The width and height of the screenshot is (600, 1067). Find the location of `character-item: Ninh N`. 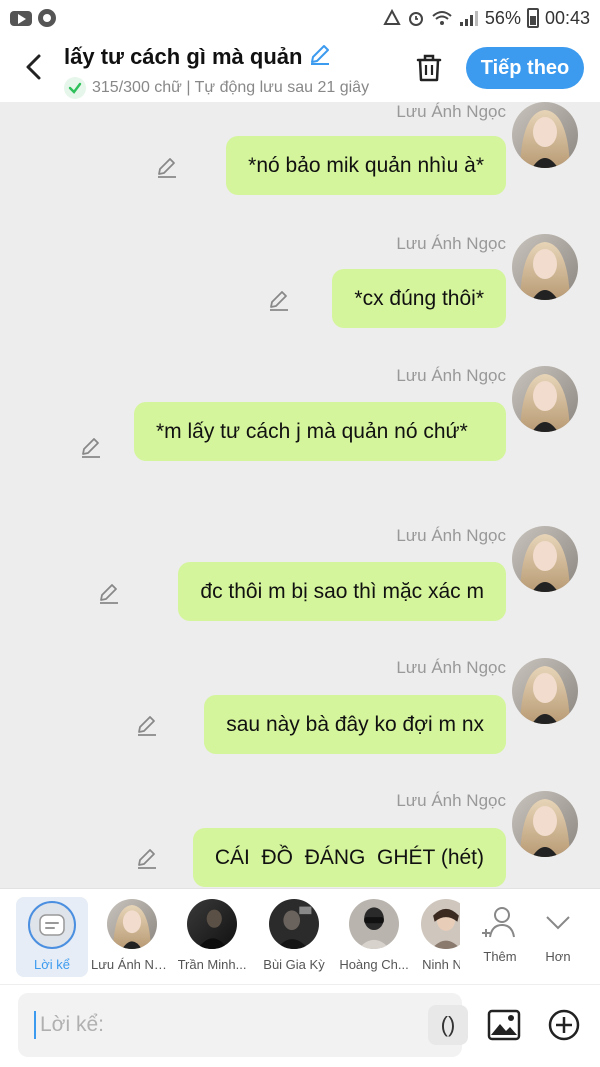

character-item: Ninh N is located at coordinates (438, 937).